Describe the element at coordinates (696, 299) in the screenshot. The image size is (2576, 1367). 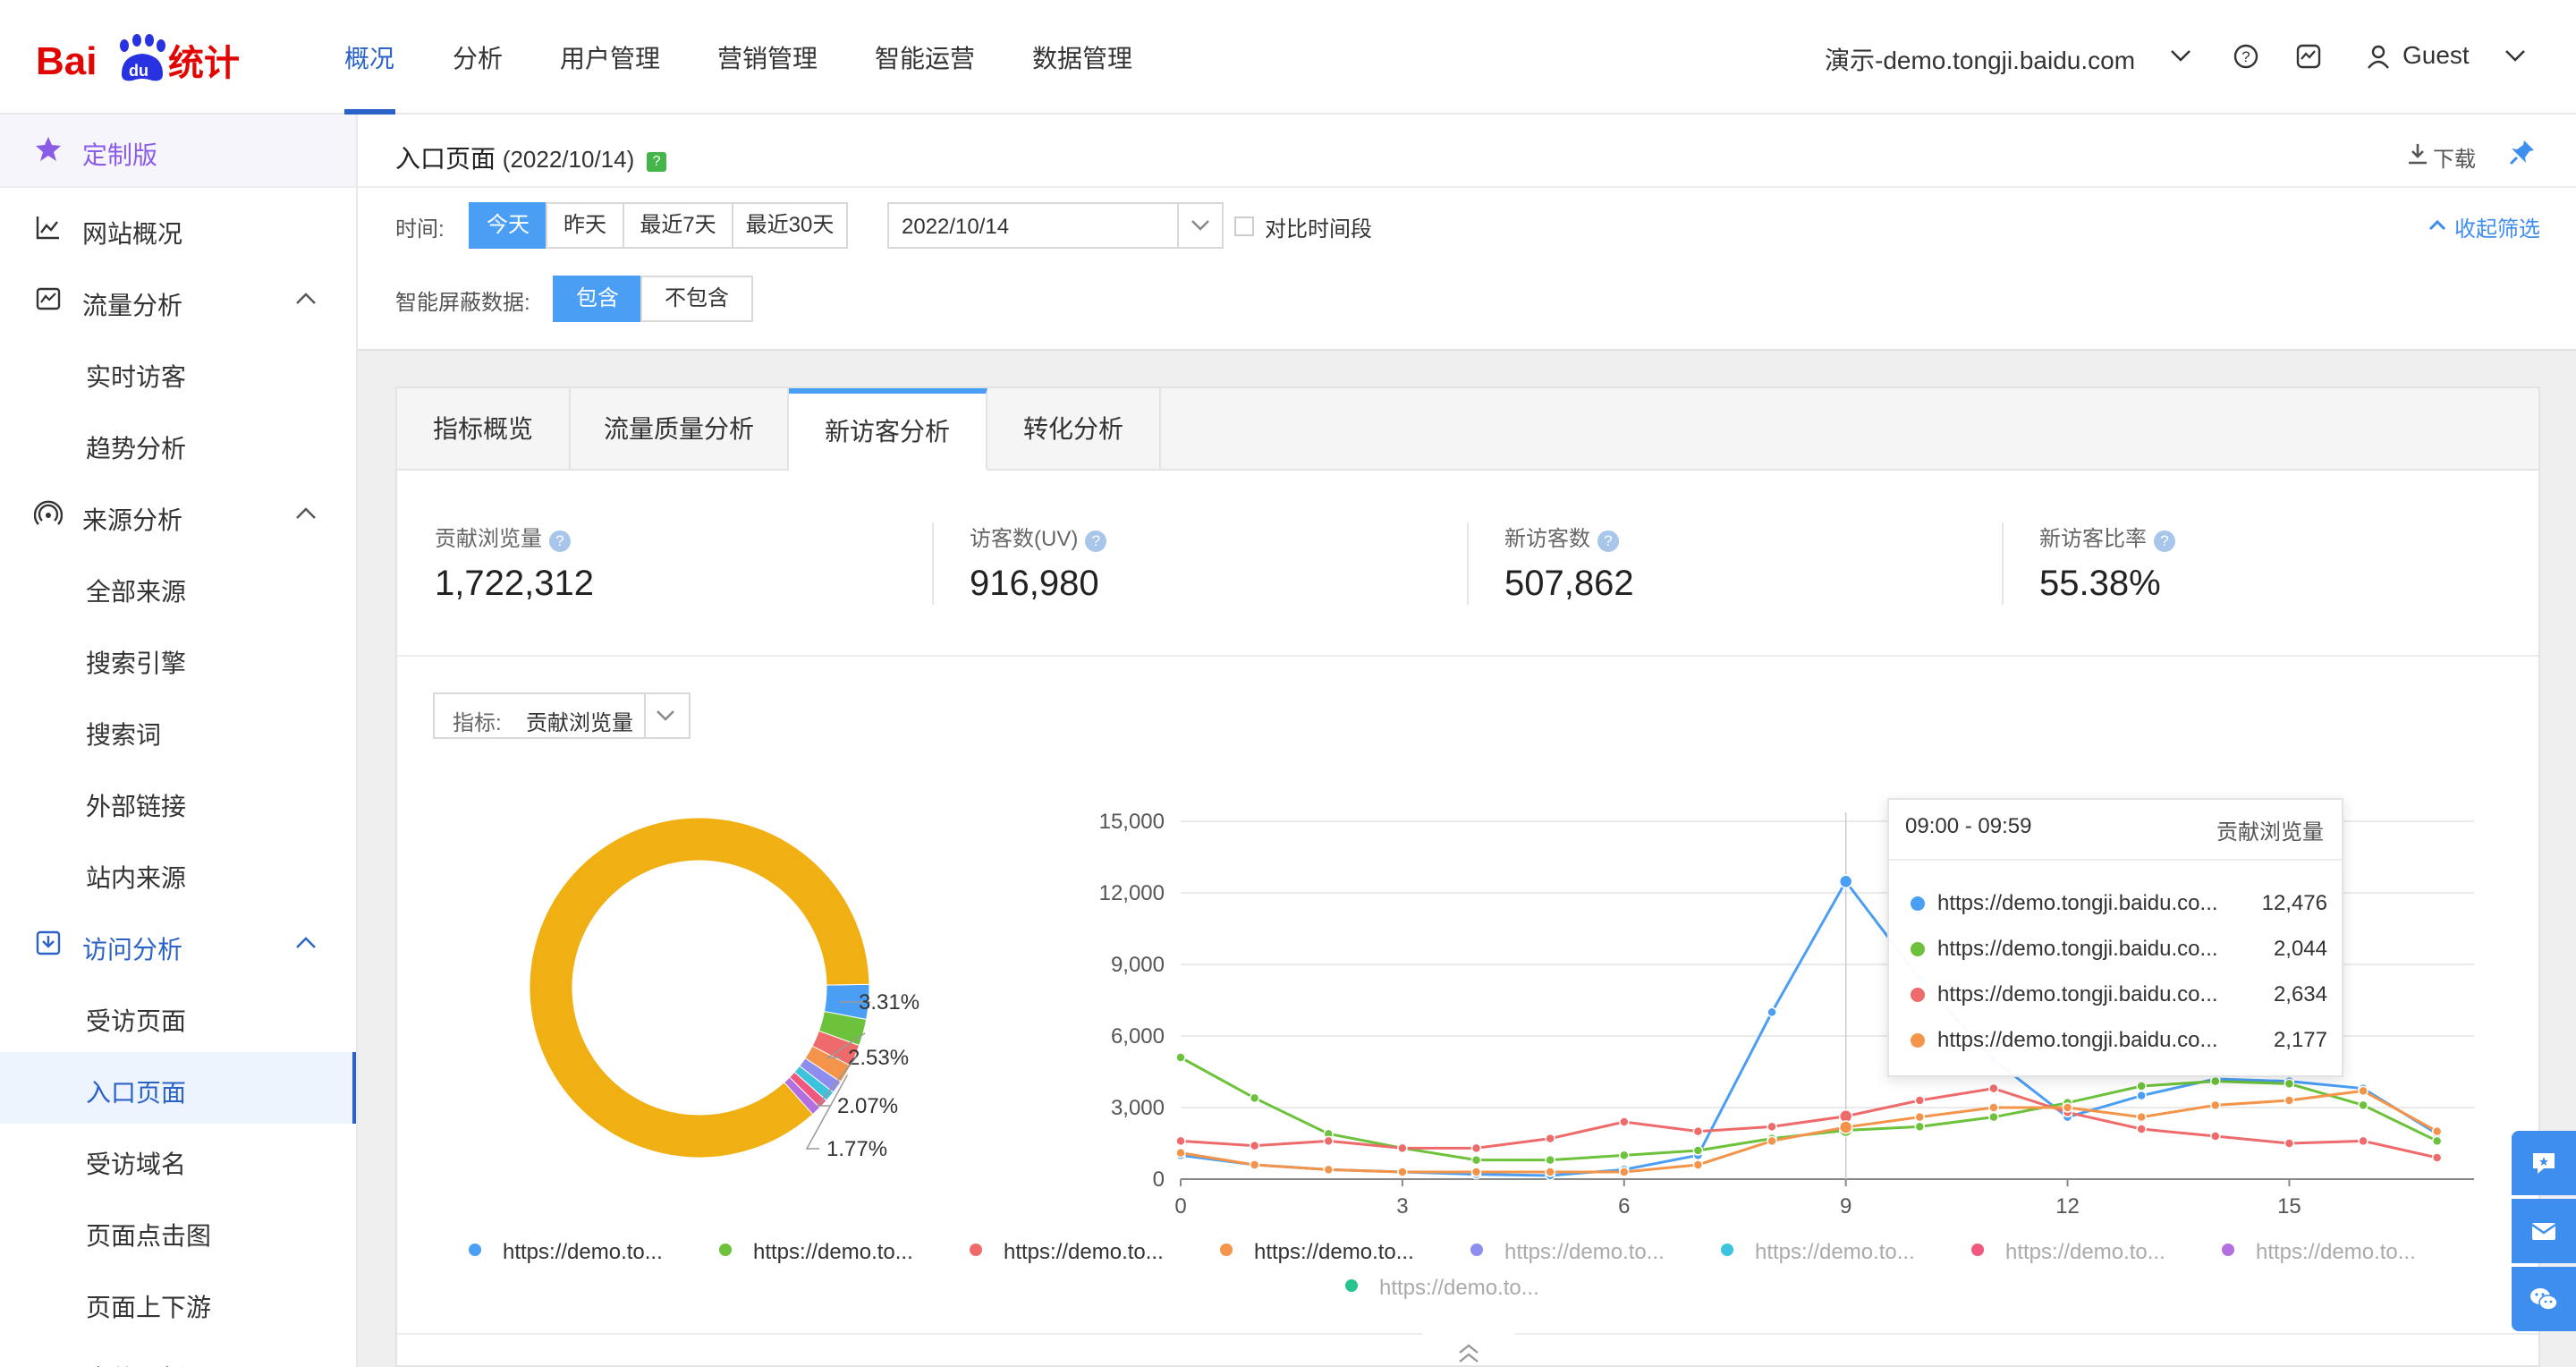
I see `mask-exclude-button: 不包含` at that location.